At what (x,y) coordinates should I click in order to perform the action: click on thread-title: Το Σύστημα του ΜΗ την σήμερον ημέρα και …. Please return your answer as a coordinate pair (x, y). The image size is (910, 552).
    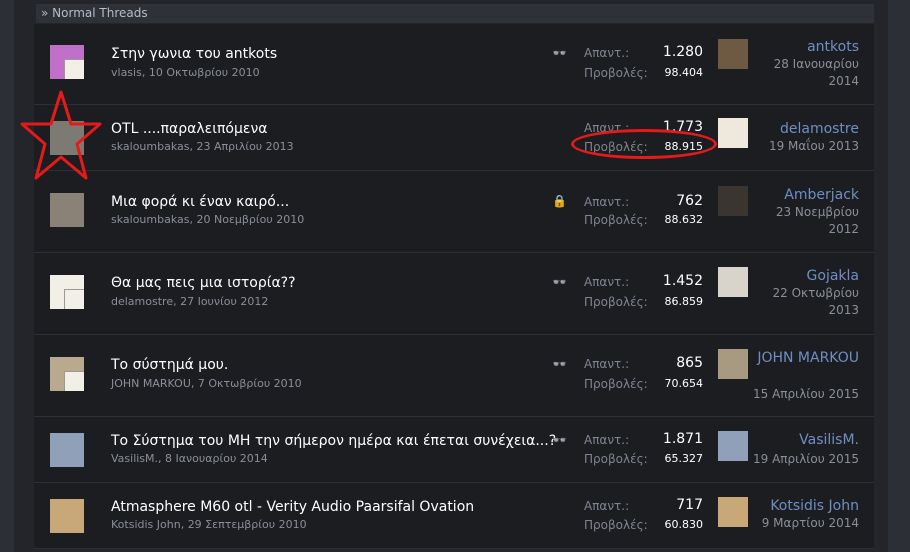
    Looking at the image, I should click on (333, 441).